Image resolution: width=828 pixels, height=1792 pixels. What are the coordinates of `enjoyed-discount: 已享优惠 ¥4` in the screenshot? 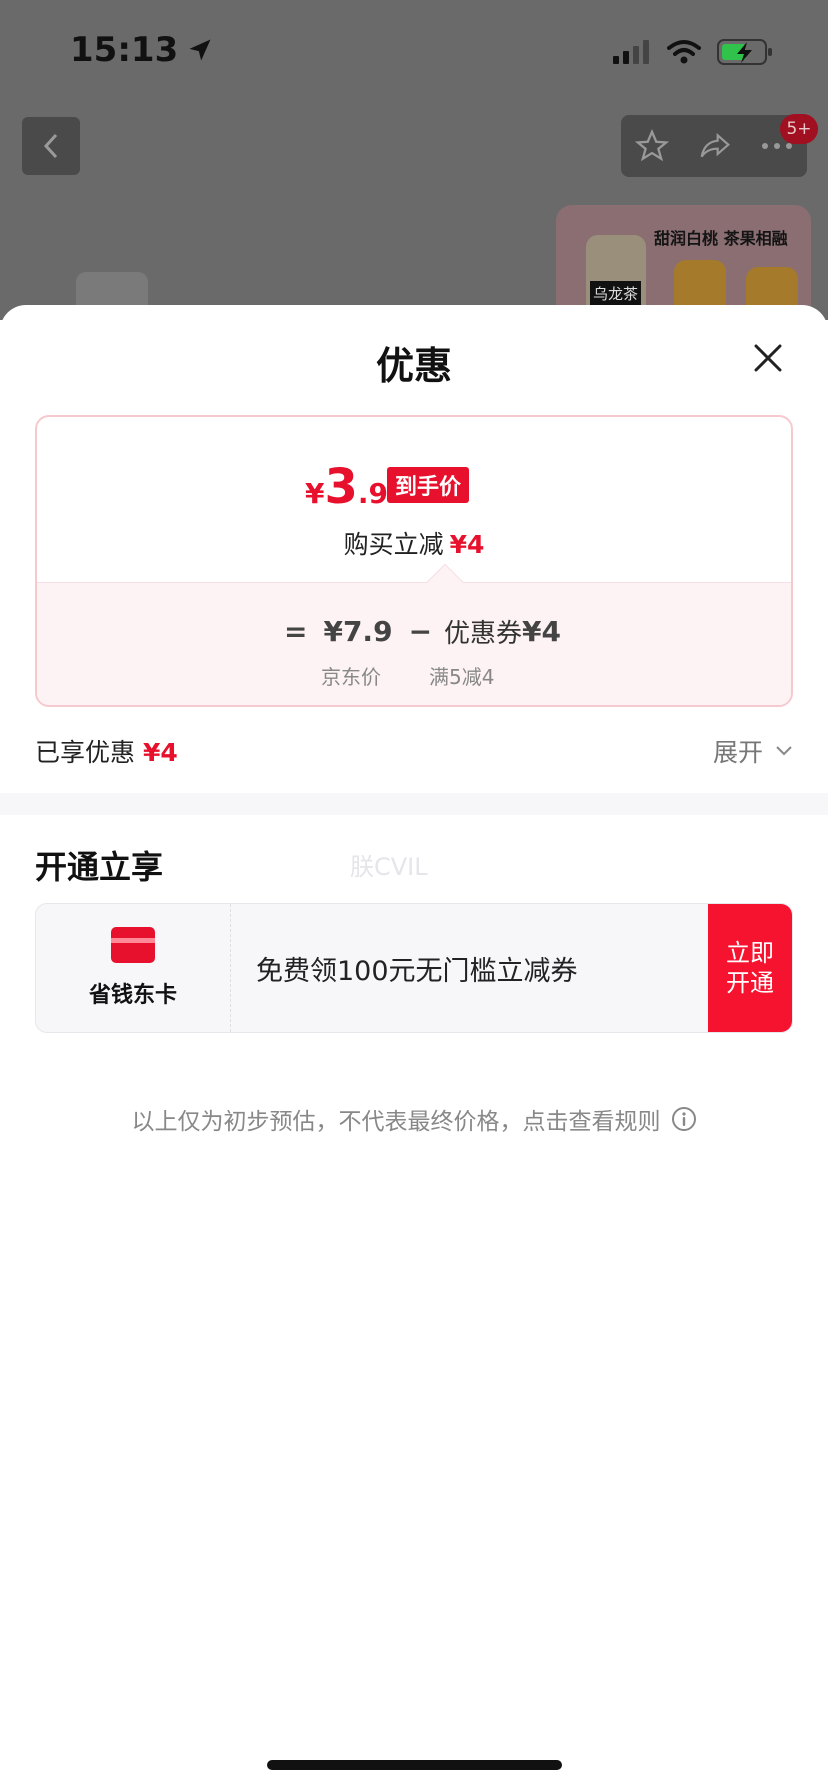 It's located at (106, 751).